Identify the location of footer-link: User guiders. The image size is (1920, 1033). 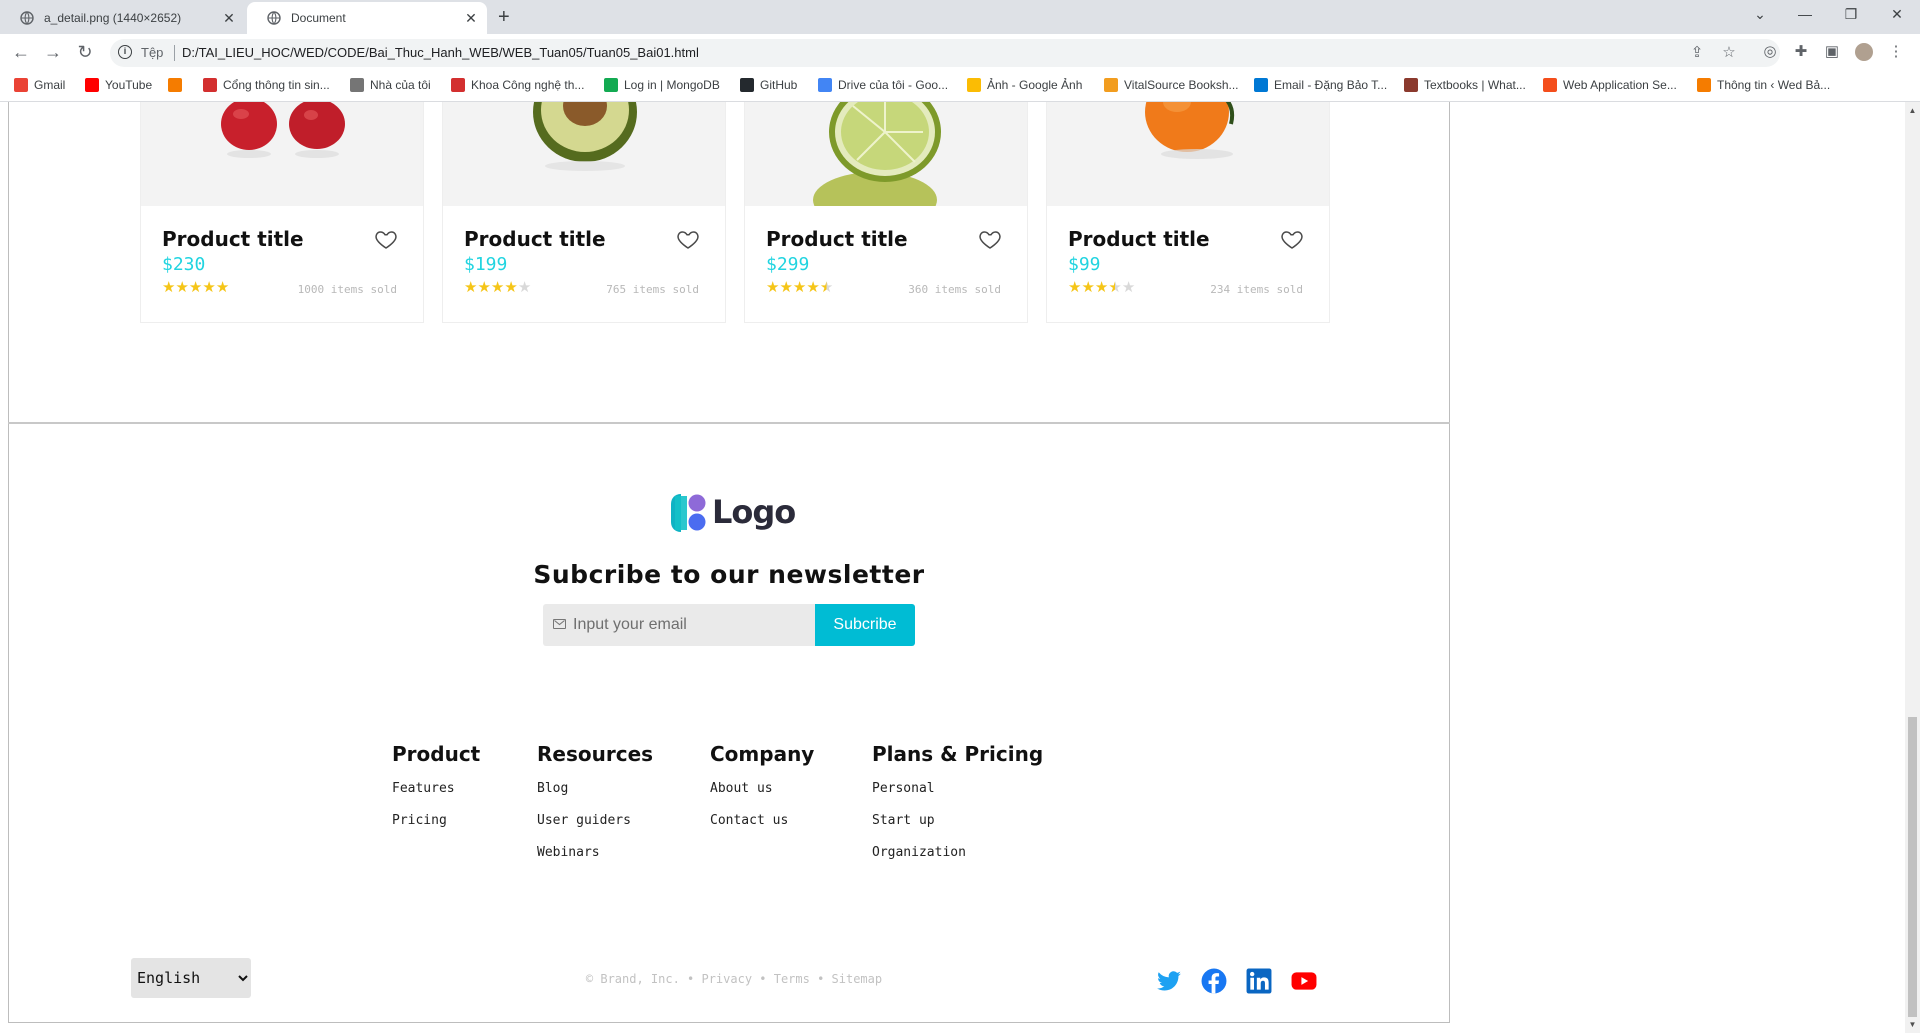
(595, 821).